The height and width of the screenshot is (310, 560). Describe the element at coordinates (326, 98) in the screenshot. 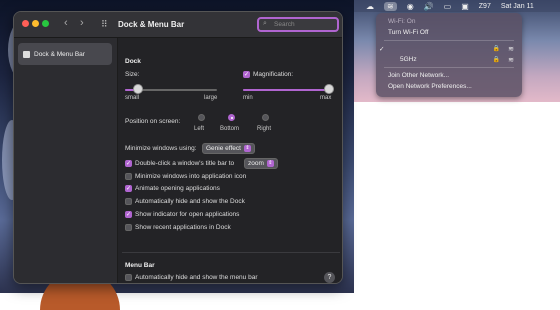

I see `magnification-max-label: max` at that location.